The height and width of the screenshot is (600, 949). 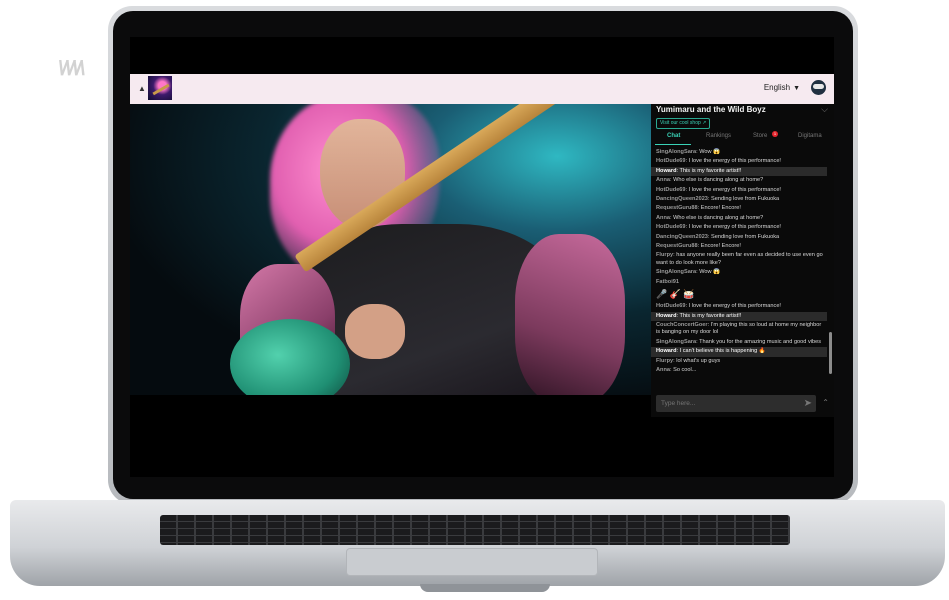 What do you see at coordinates (742, 138) in the screenshot?
I see `panel-tabs: Chat Rankings Store 1 Digitama` at bounding box center [742, 138].